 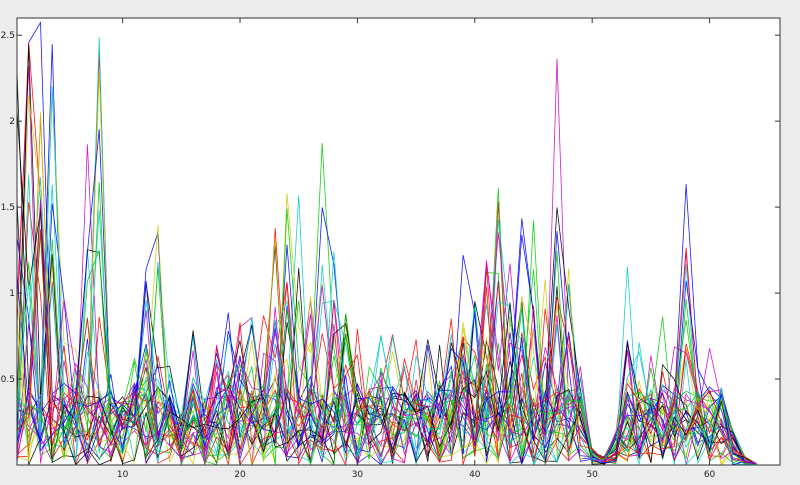 I want to click on x-tick-label: 60, so click(x=710, y=475).